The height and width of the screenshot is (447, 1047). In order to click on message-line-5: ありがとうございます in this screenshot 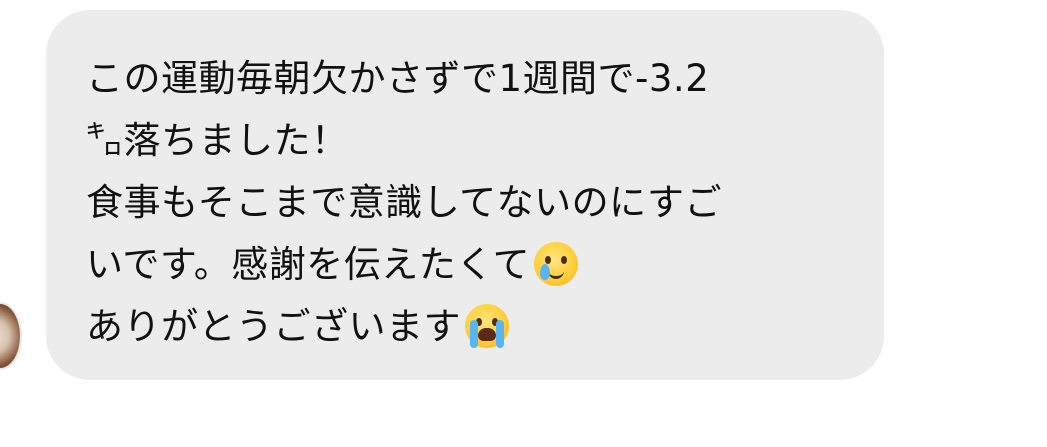, I will do `click(475, 327)`.